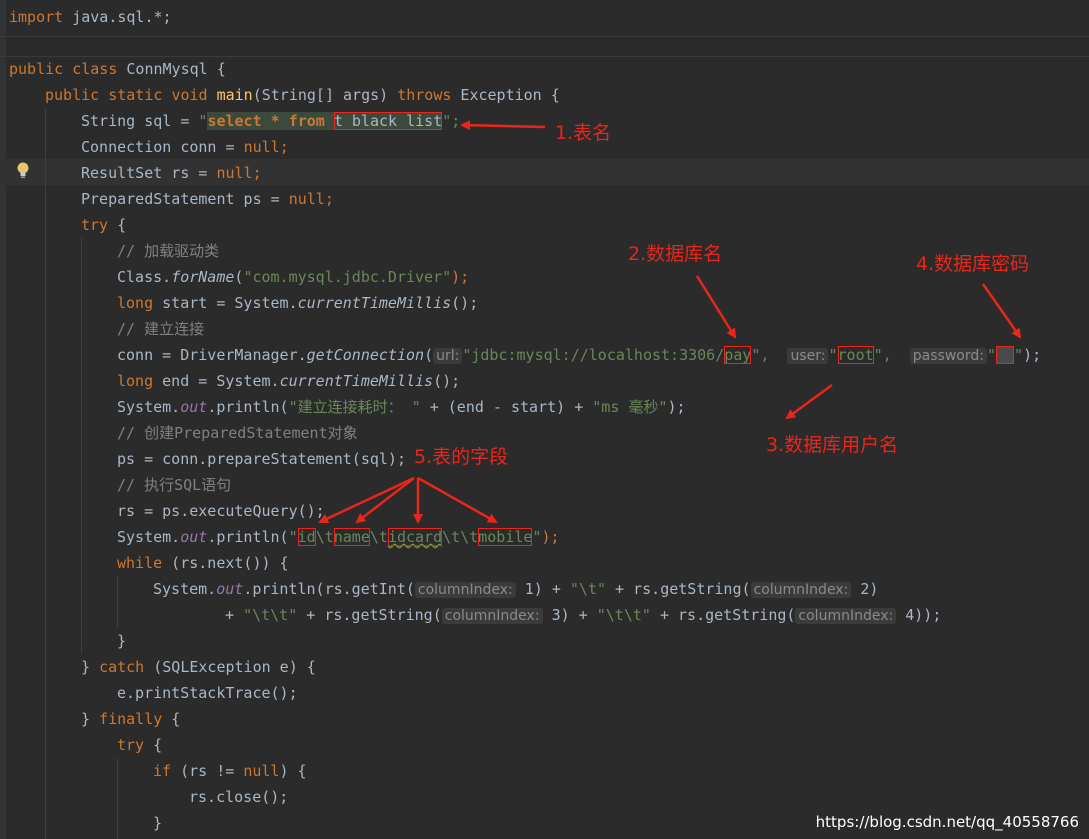  What do you see at coordinates (623, 615) in the screenshot?
I see `string: "\t\t"` at bounding box center [623, 615].